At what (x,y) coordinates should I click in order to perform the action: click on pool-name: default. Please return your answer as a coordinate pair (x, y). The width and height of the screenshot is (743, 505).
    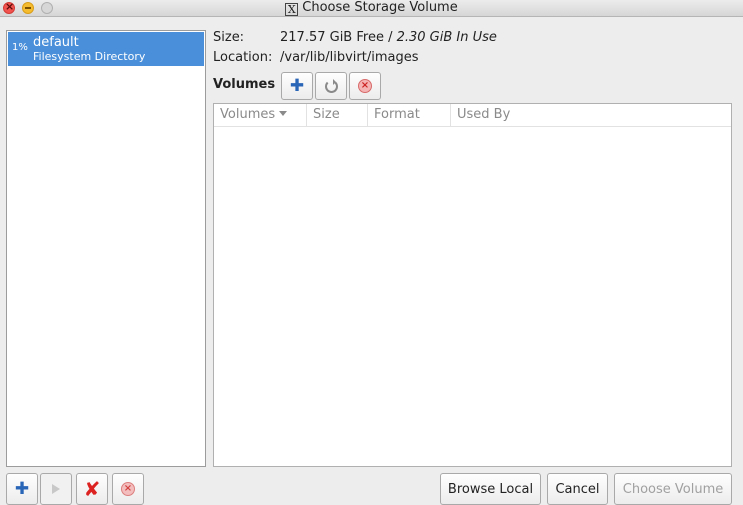
    Looking at the image, I should click on (56, 42).